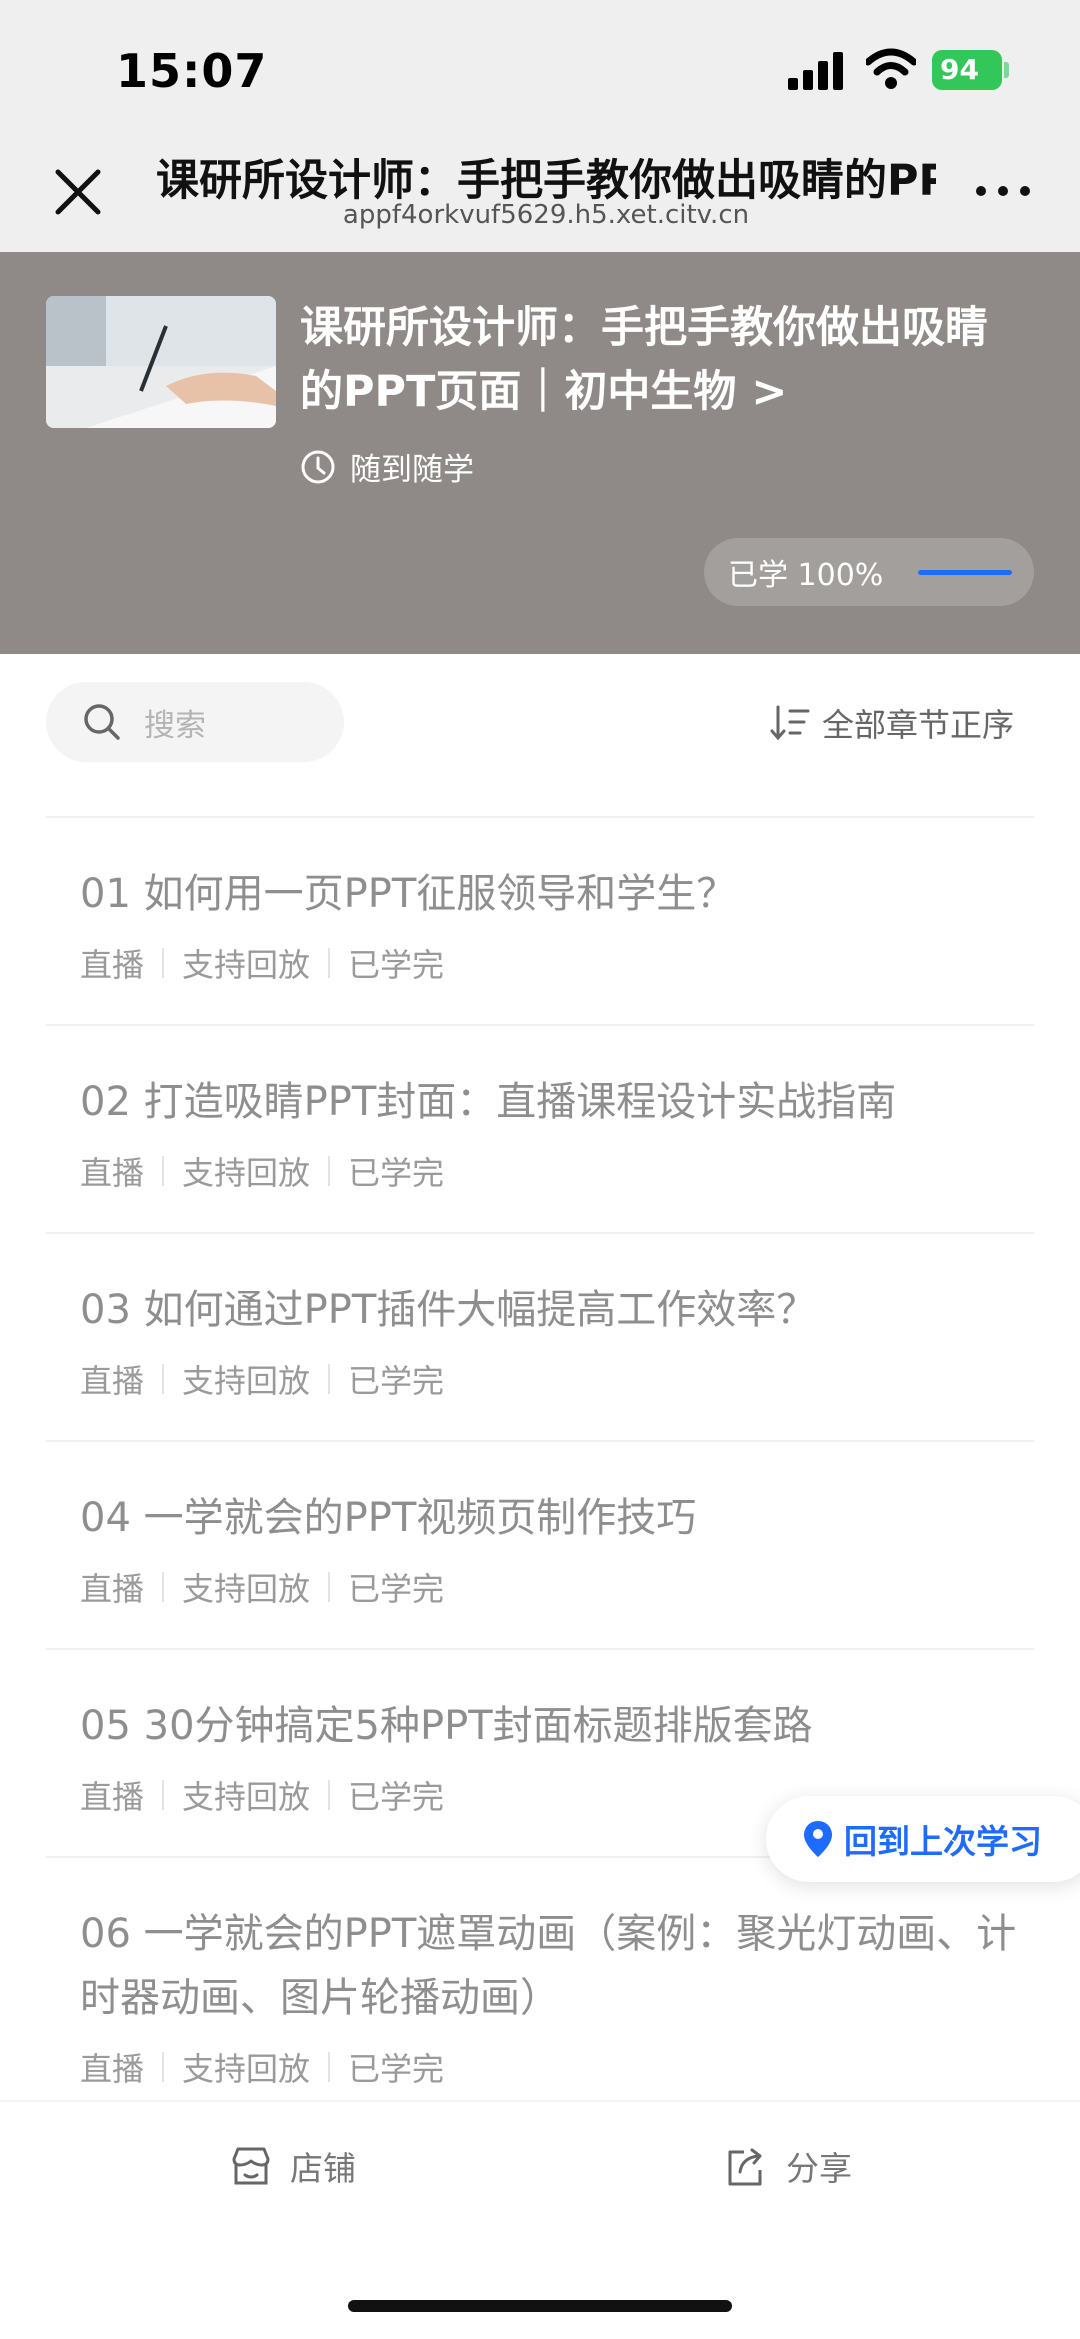 Image resolution: width=1080 pixels, height=2339 pixels. Describe the element at coordinates (548, 1966) in the screenshot. I see `chapter-title: 06 一学就会的PPT遮罩动画（案例：聚光灯动画、计时器动画、图片轮播动画）` at that location.